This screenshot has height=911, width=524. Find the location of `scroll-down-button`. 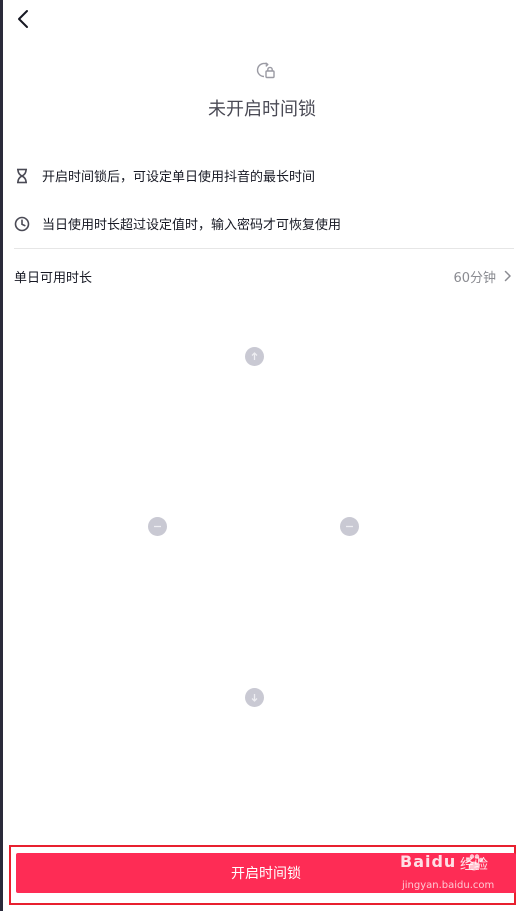

scroll-down-button is located at coordinates (254, 697).